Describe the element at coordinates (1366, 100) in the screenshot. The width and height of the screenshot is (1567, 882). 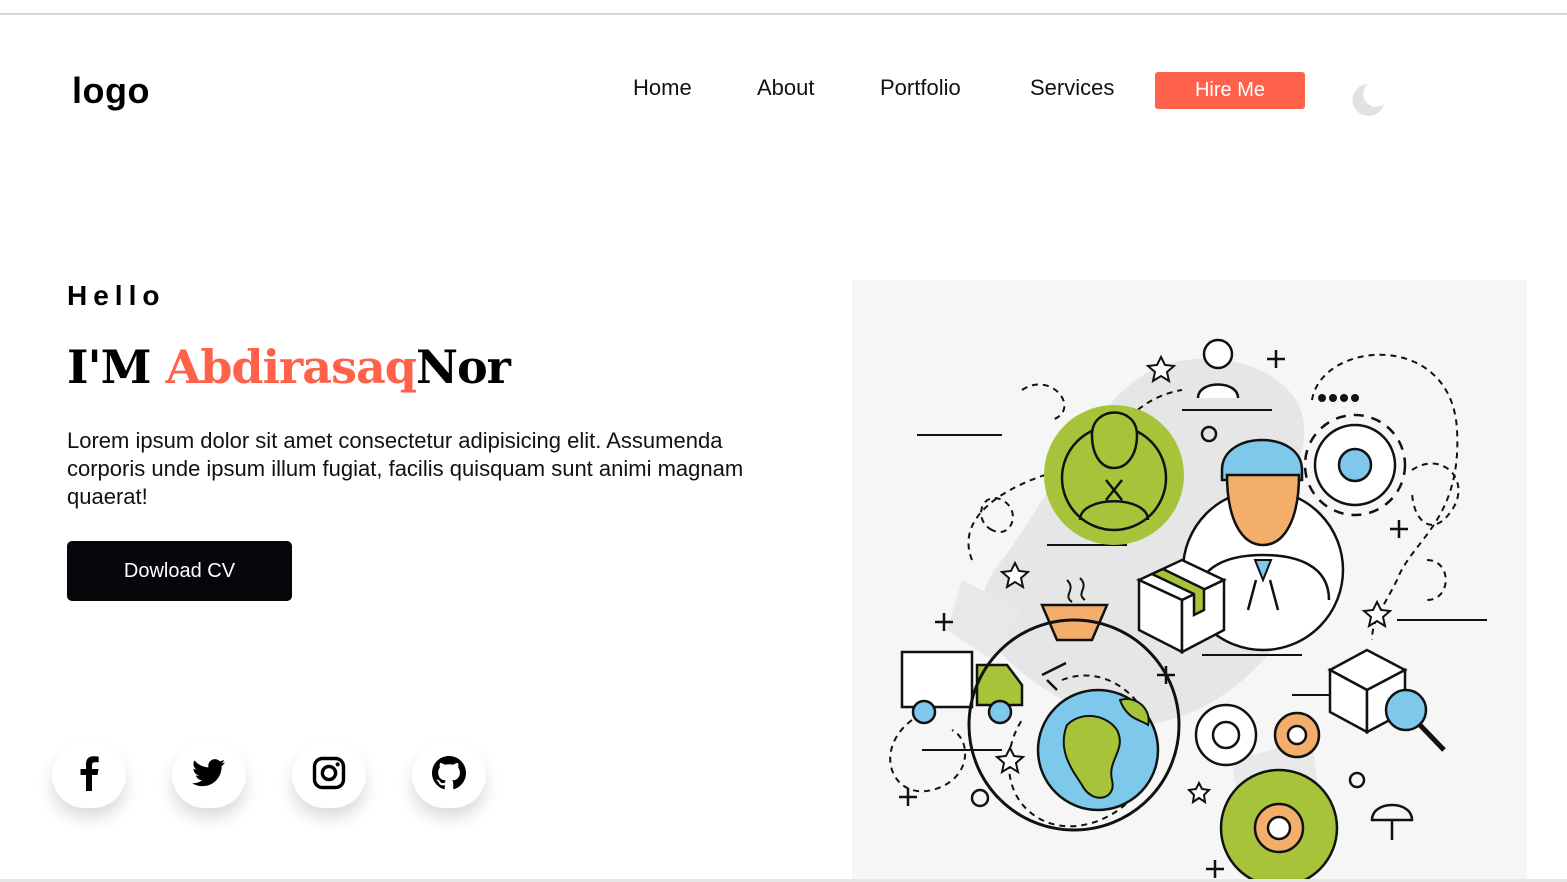
I see `moon-icon` at that location.